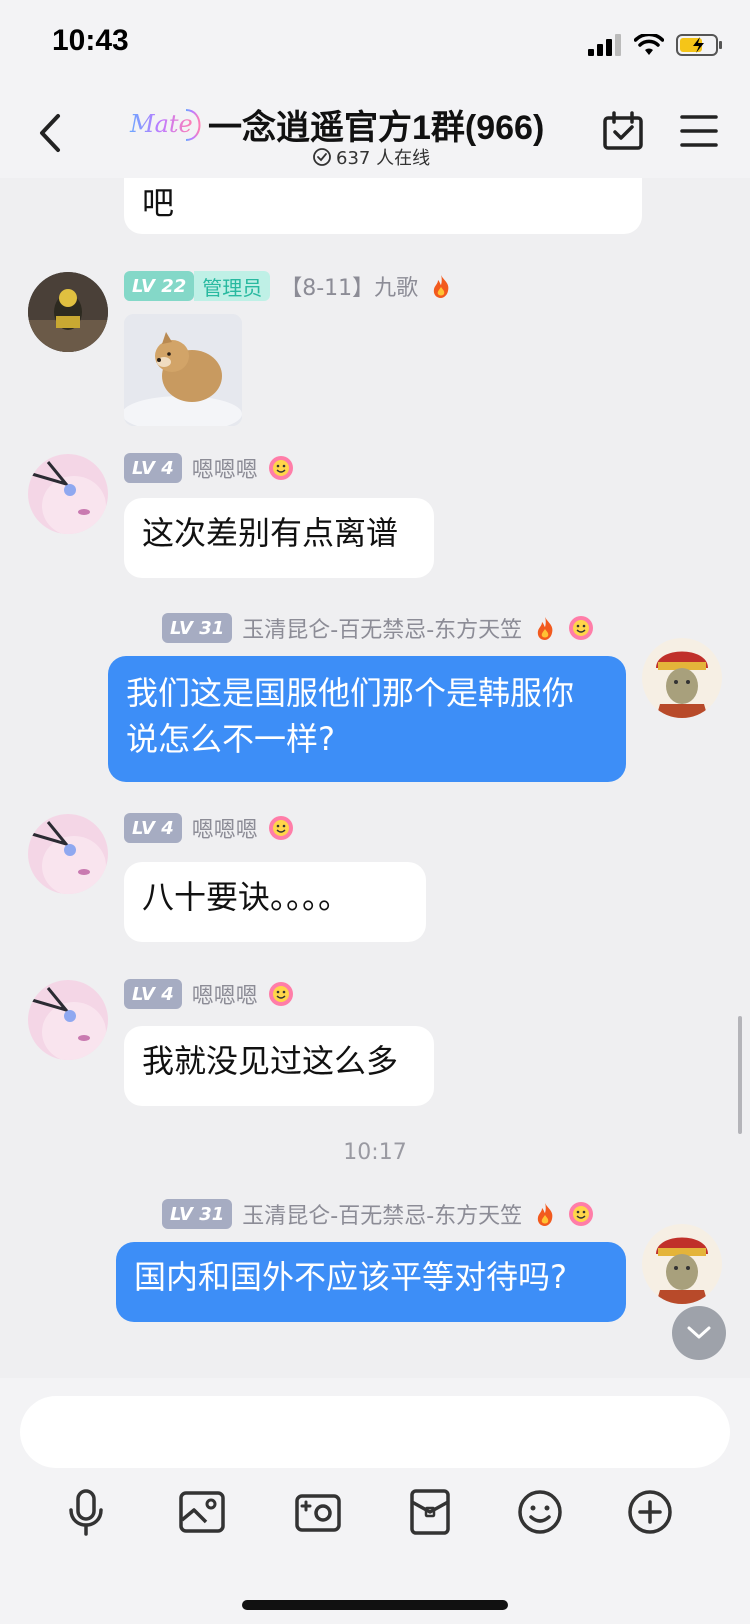  What do you see at coordinates (375, 1432) in the screenshot?
I see `message-input` at bounding box center [375, 1432].